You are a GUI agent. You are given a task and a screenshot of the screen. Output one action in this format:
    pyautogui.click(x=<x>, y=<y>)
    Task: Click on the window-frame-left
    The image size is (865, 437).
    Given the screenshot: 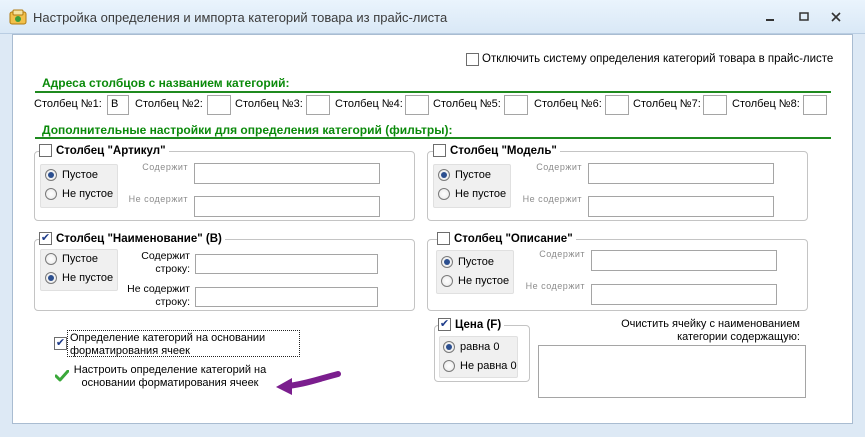 What is the action you would take?
    pyautogui.click(x=6, y=235)
    